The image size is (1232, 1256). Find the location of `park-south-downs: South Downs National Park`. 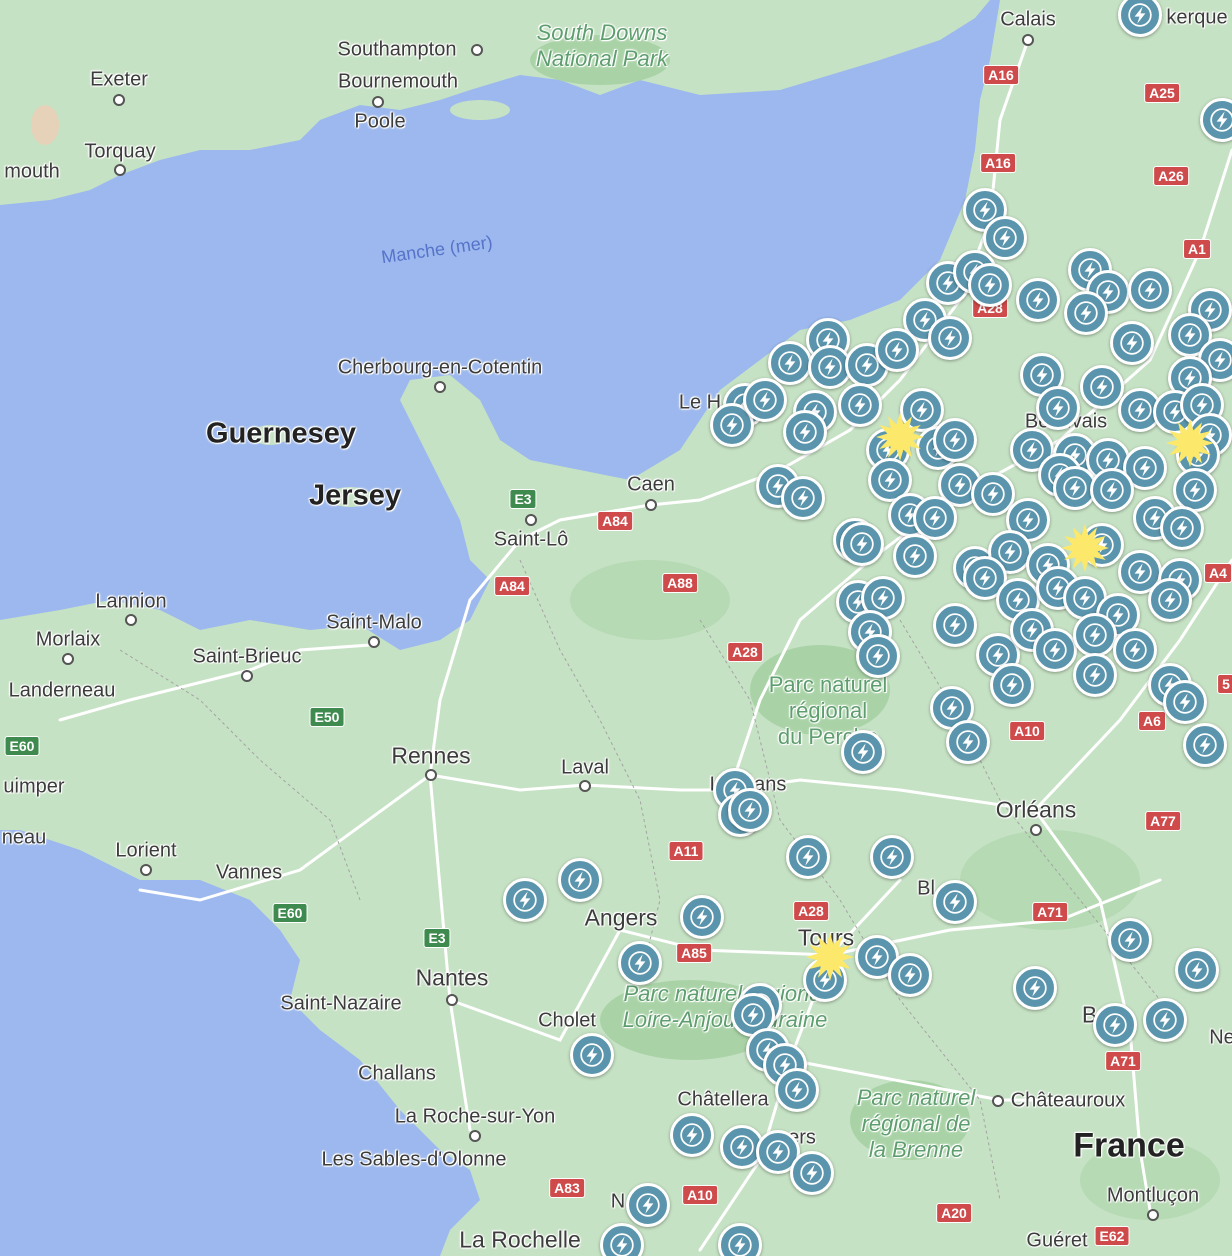

park-south-downs: South Downs National Park is located at coordinates (602, 46).